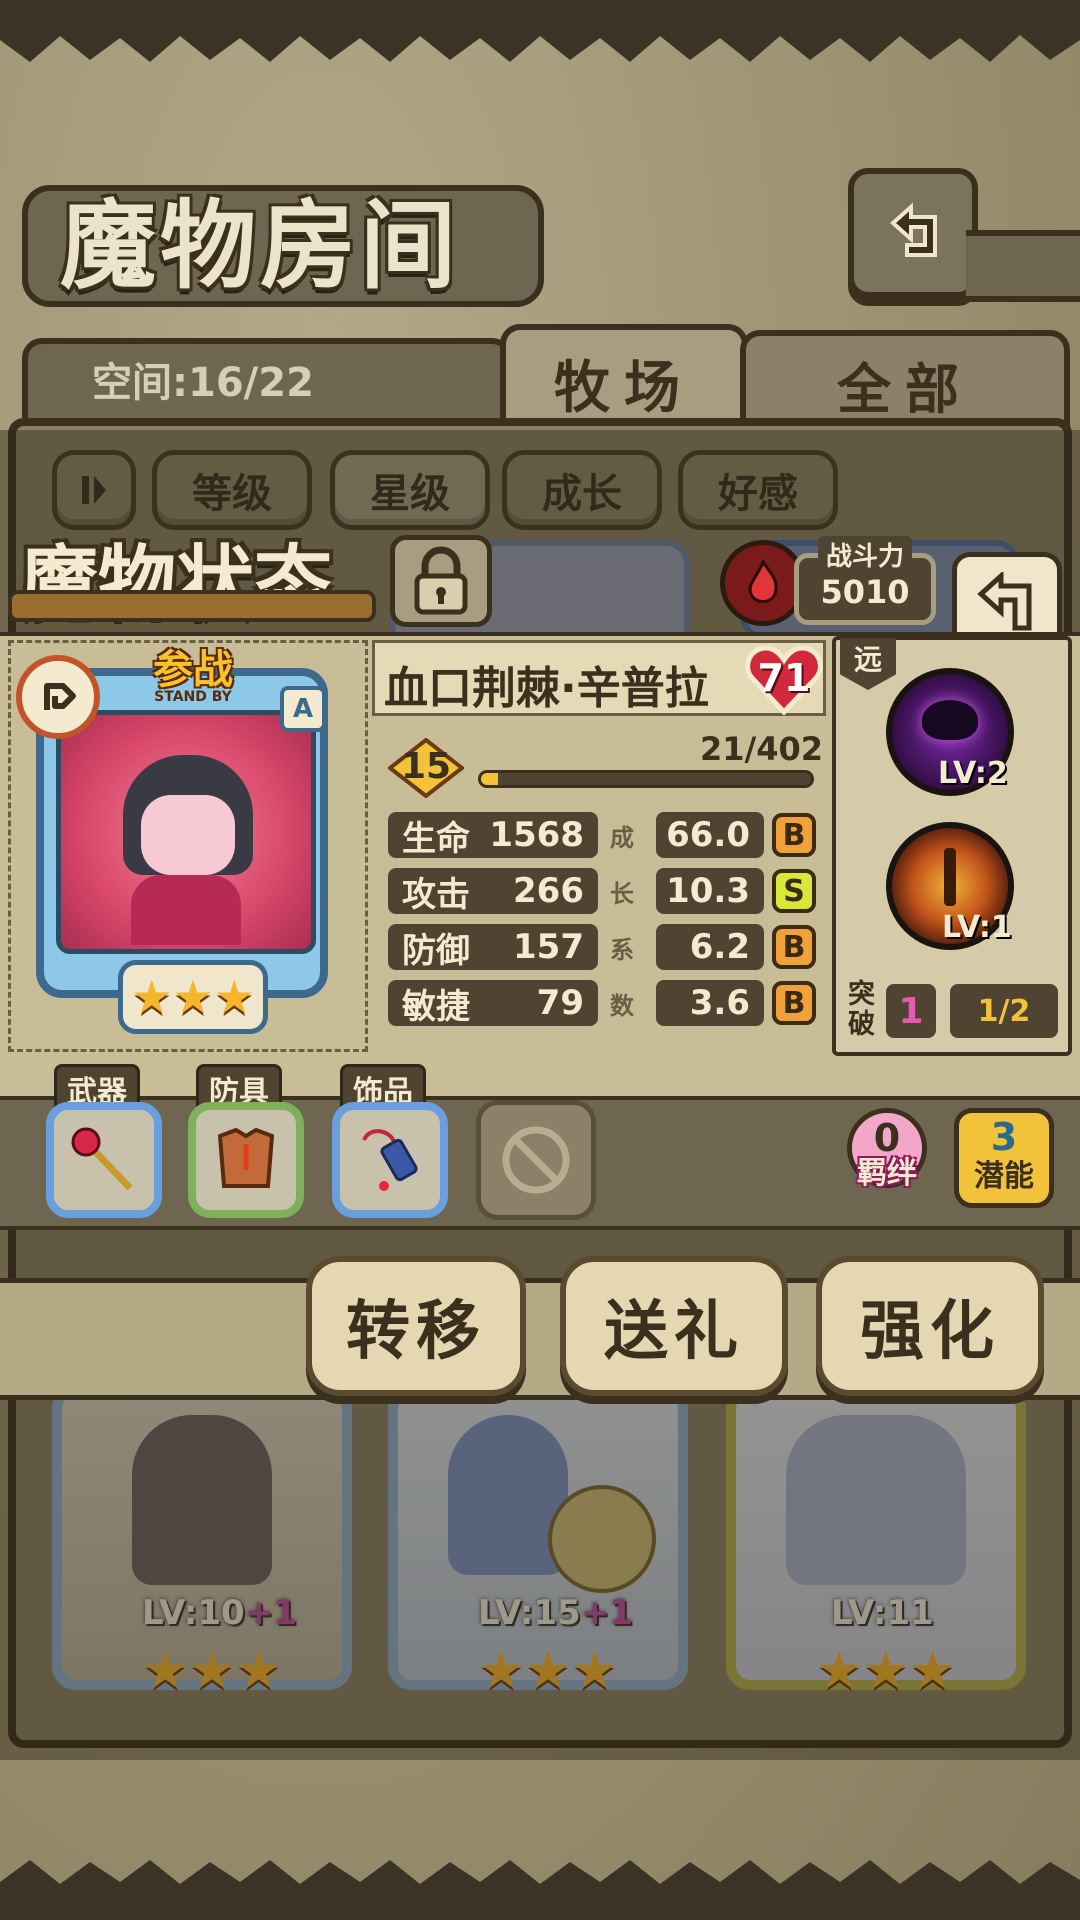  I want to click on swap-arrow-icon, so click(60, 696).